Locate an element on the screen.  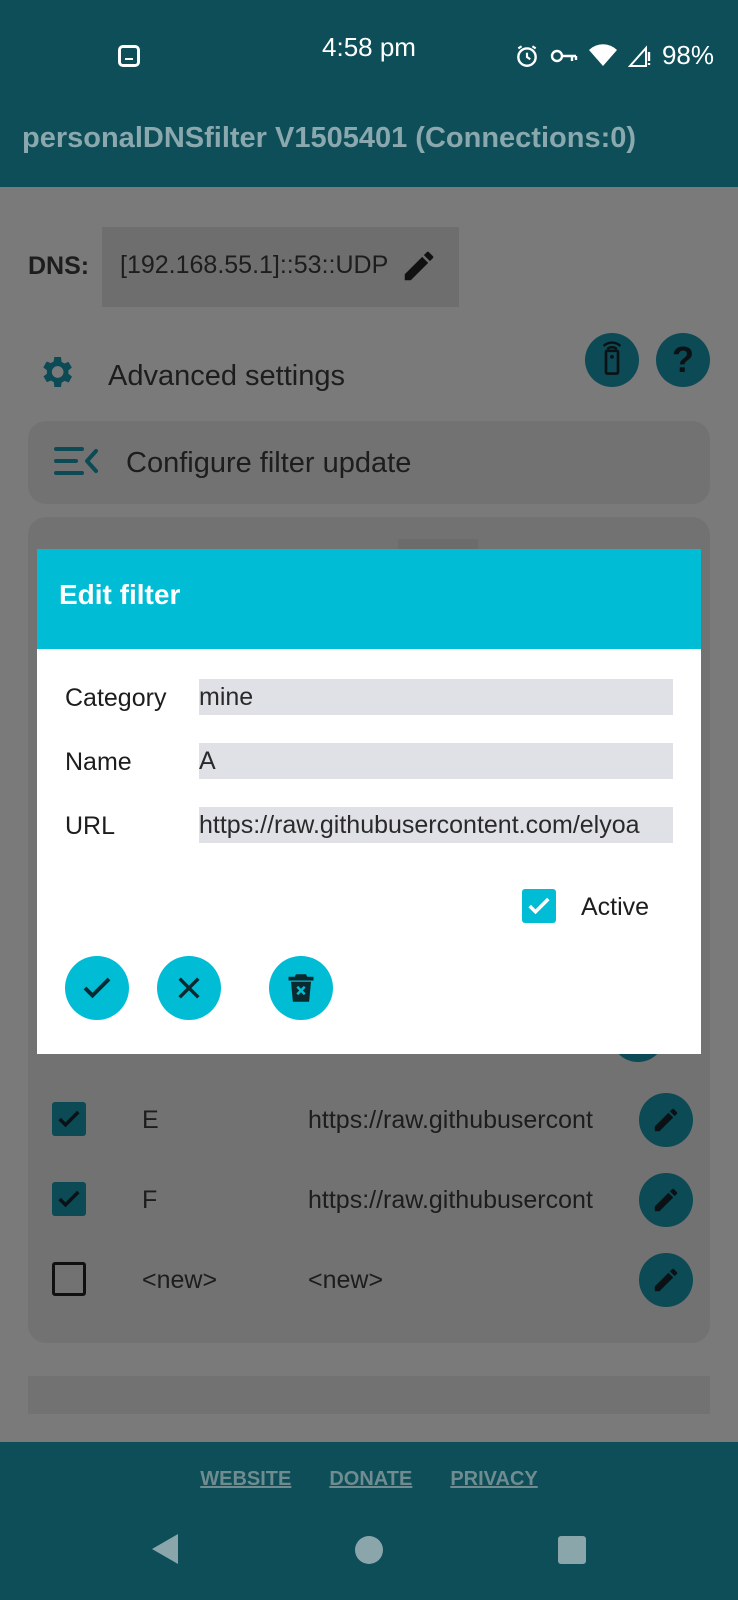
delete-button is located at coordinates (301, 988).